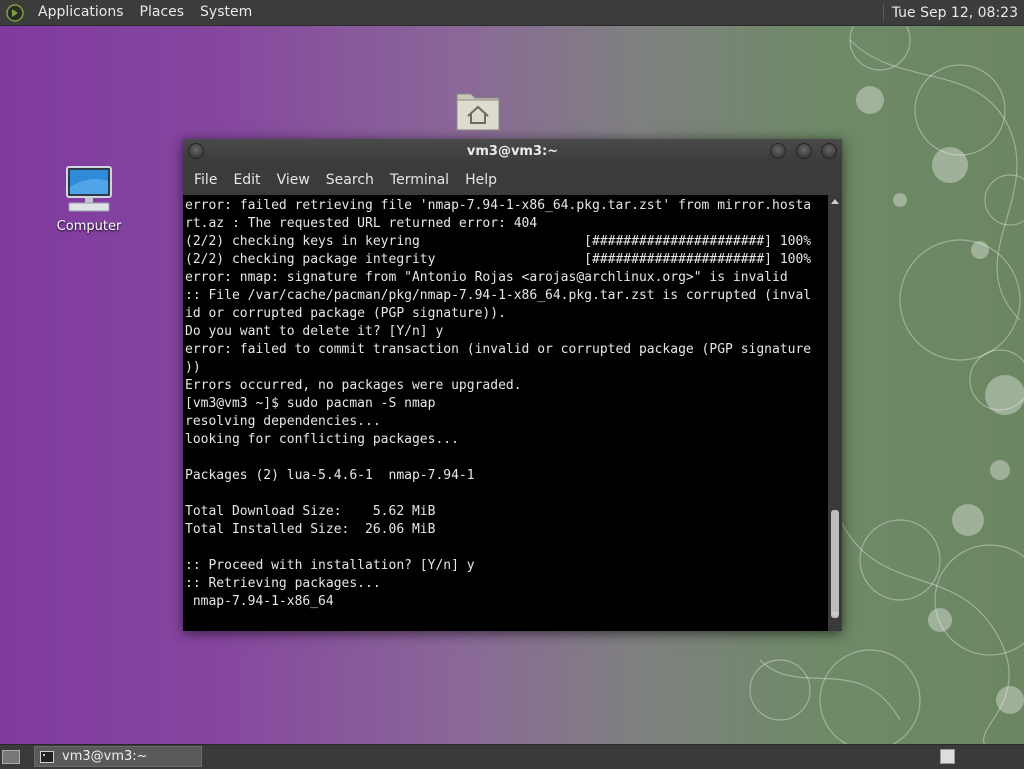  Describe the element at coordinates (89, 189) in the screenshot. I see `monitor-icon` at that location.